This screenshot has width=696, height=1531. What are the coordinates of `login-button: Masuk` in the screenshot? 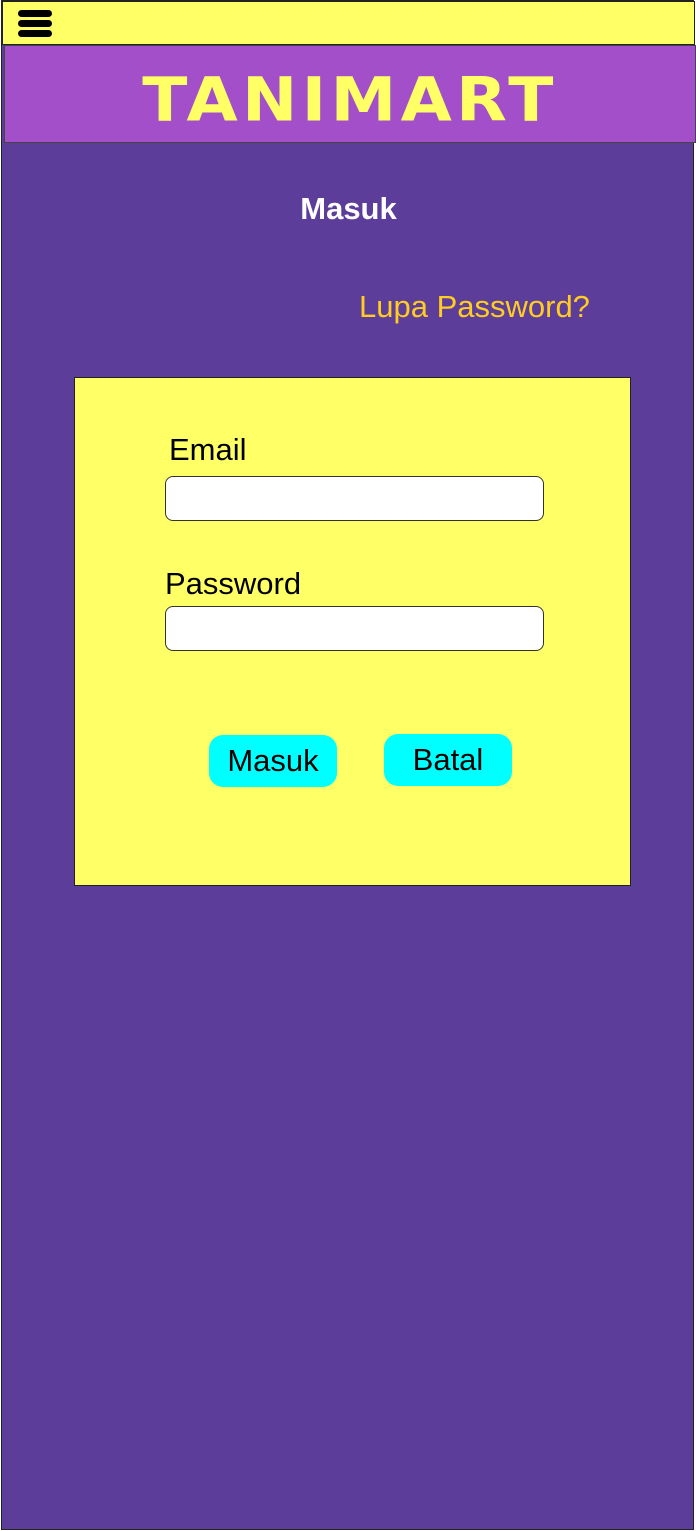 It's located at (273, 761).